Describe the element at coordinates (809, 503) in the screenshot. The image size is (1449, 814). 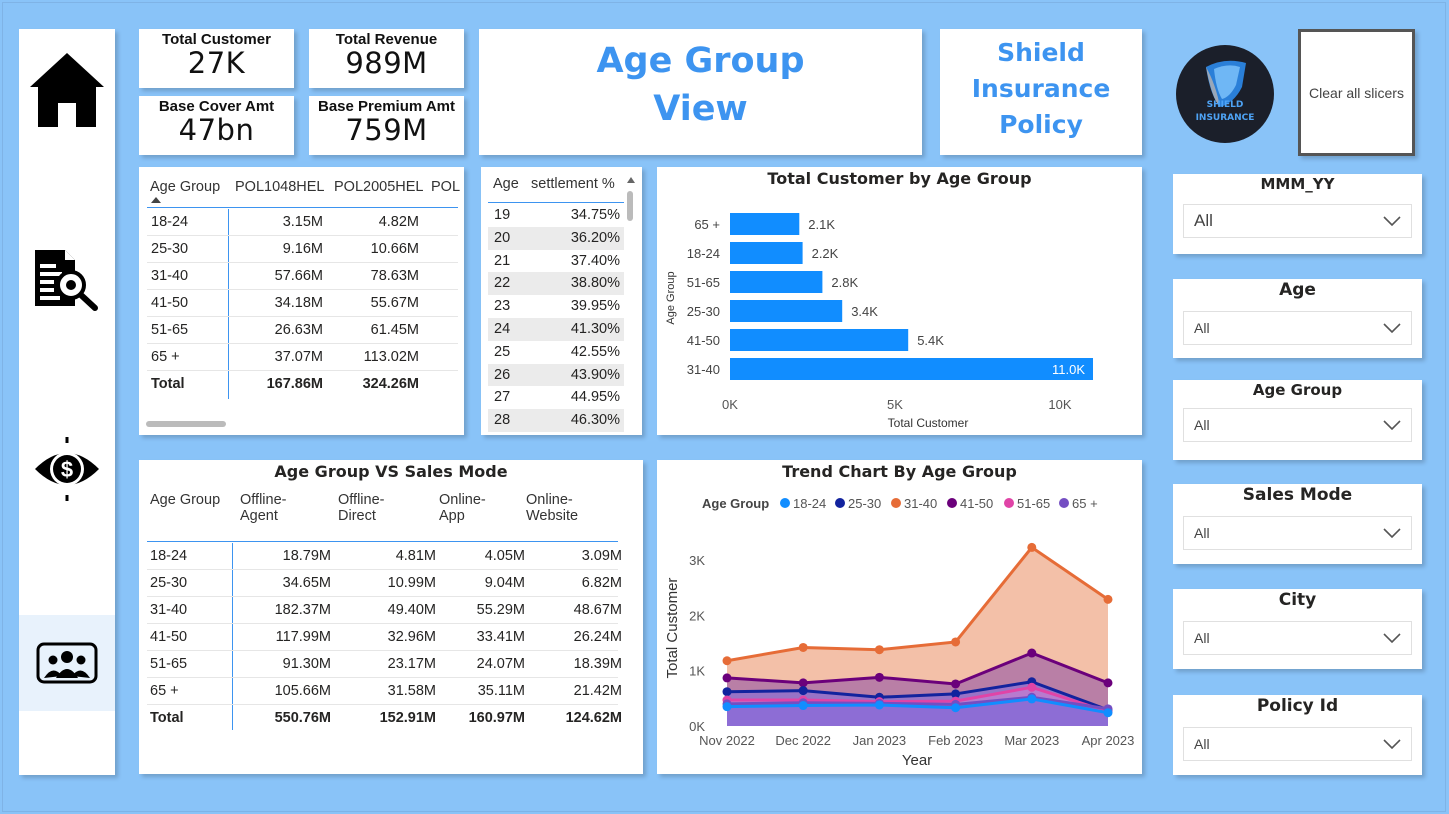
I see `legend-label: 18-24` at that location.